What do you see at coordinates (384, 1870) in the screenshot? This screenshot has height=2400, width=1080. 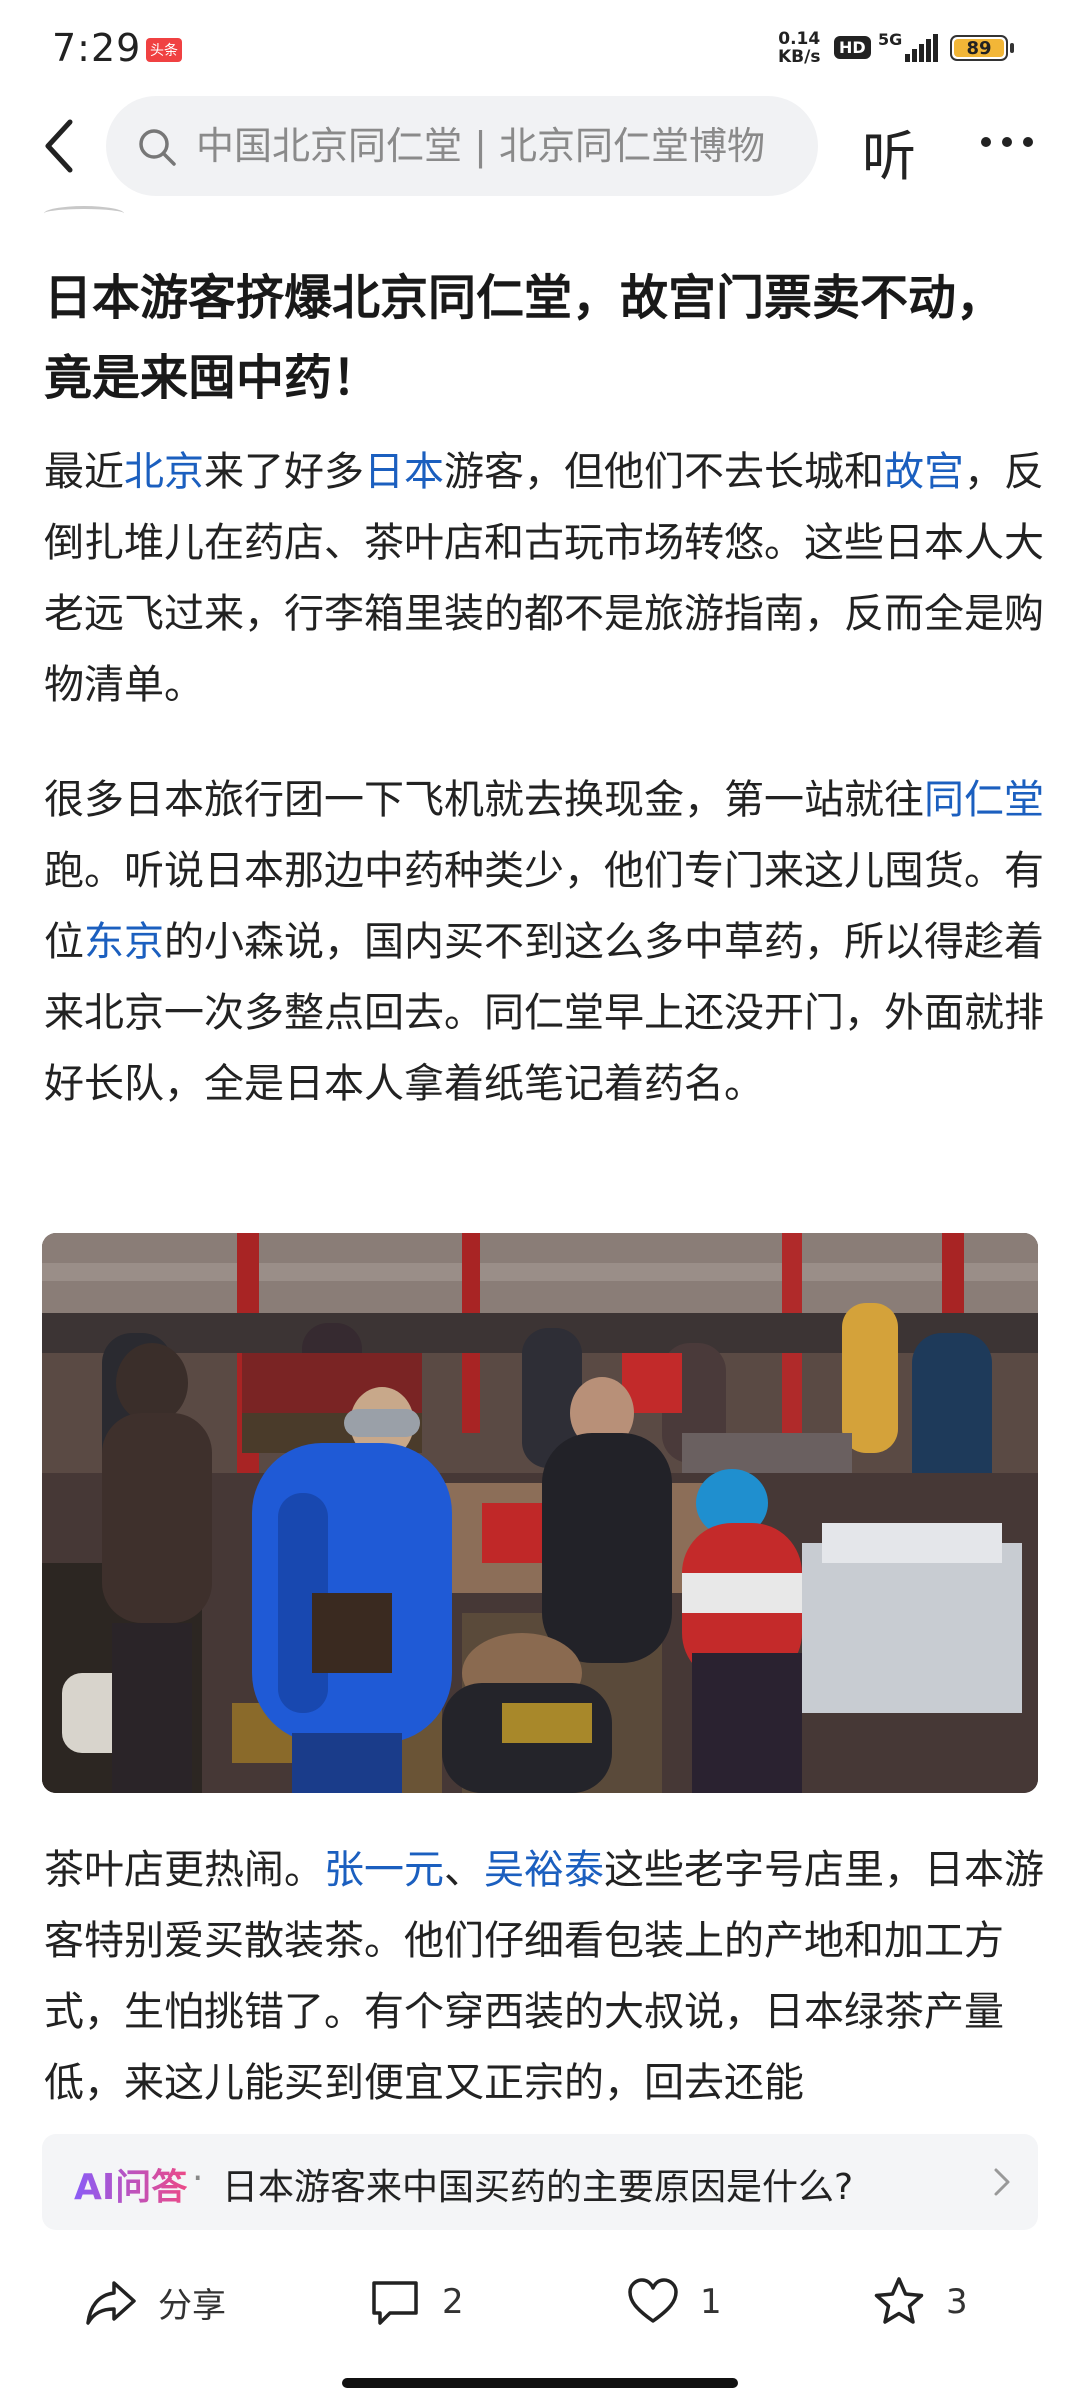 I see `entity-link-zhangyiyuan: 张一元` at bounding box center [384, 1870].